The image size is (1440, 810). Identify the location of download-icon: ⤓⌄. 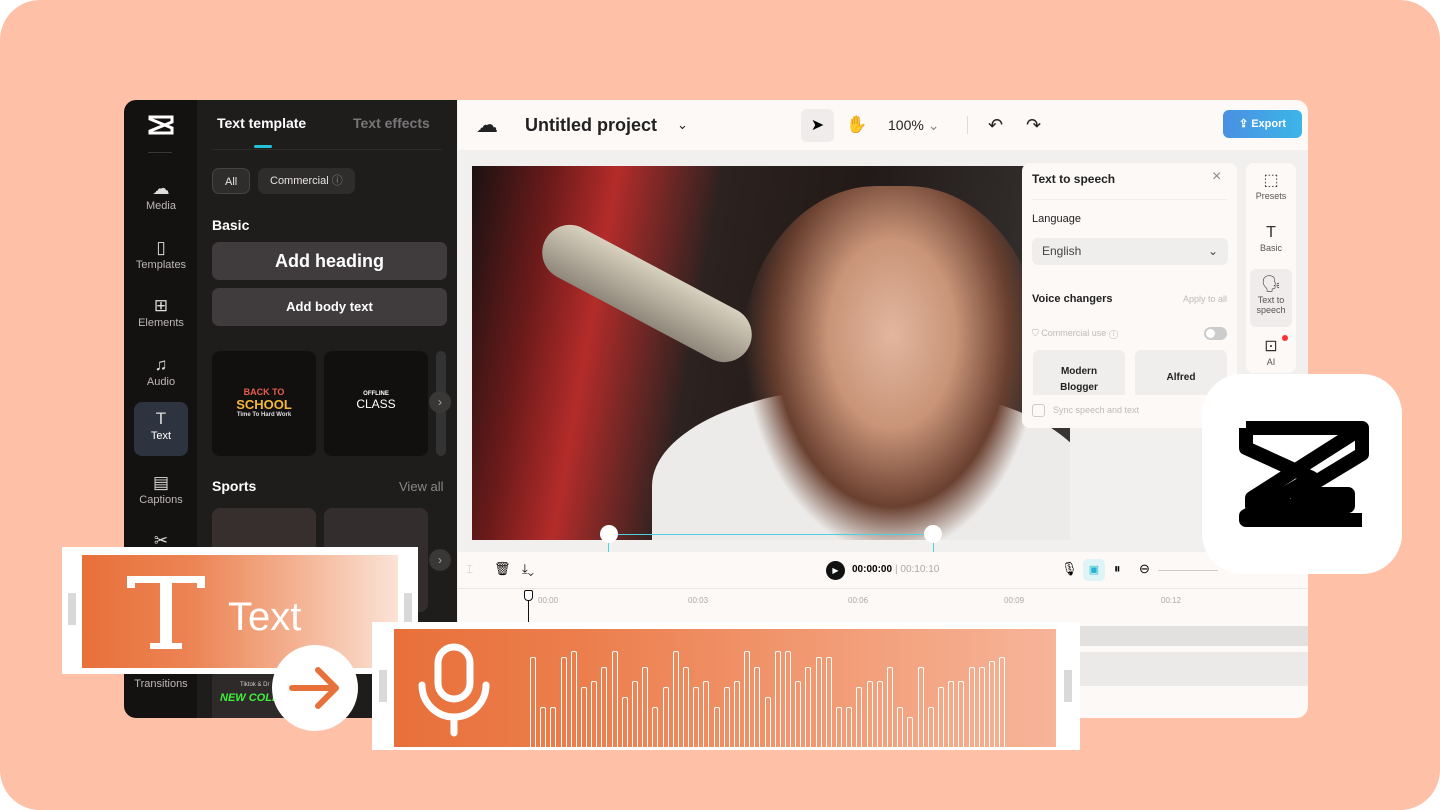
(528, 569).